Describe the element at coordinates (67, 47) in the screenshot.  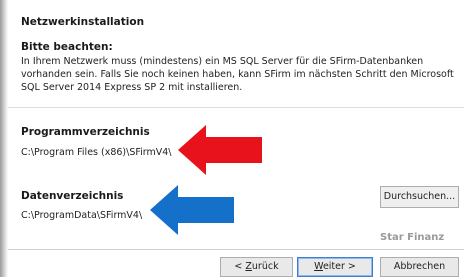
I see `note-heading: Bitte beachten:` at that location.